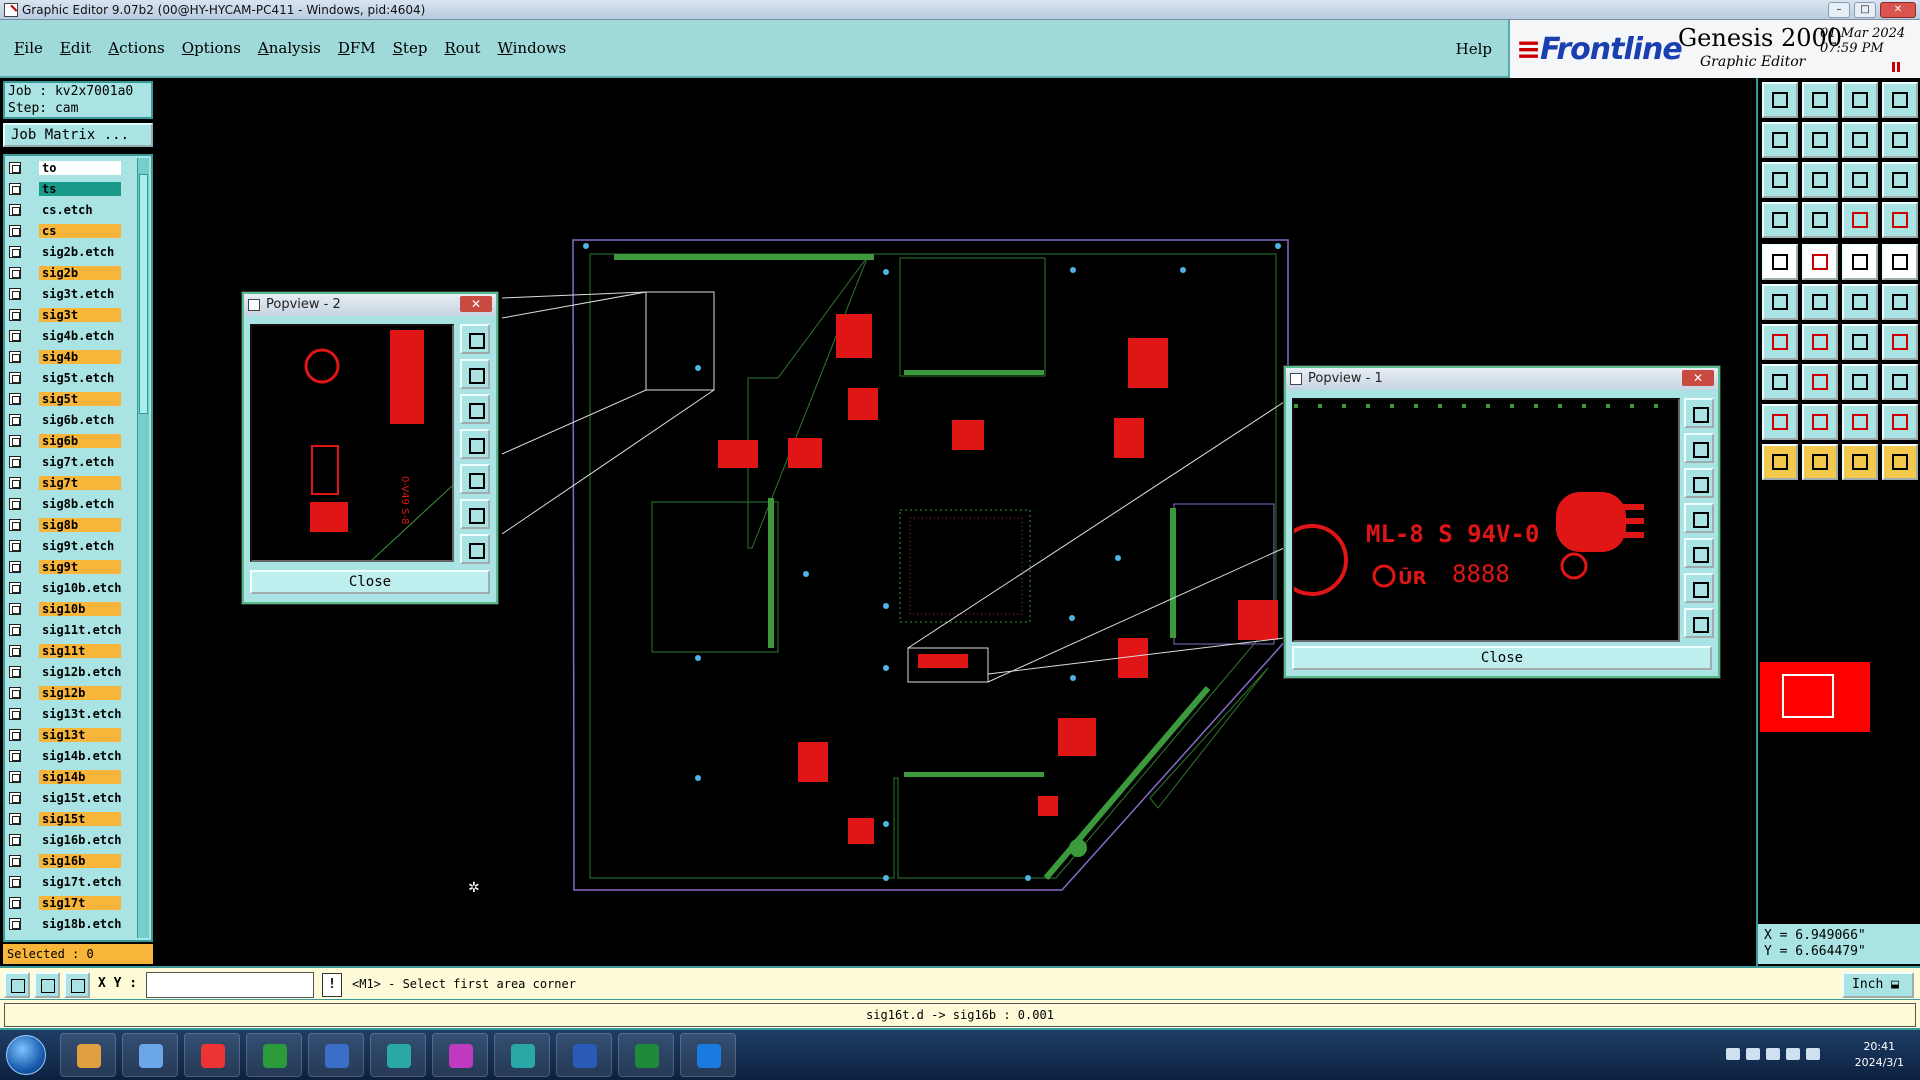 The image size is (1920, 1080). Describe the element at coordinates (352, 443) in the screenshot. I see `popview-2-view: 0-V49 S-8` at that location.